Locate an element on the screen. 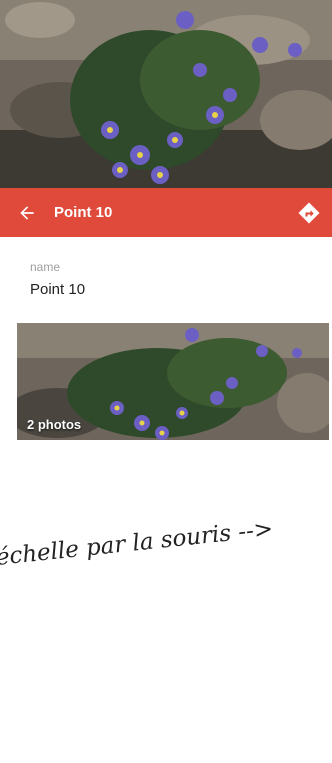 The height and width of the screenshot is (763, 332). back-button is located at coordinates (27, 212).